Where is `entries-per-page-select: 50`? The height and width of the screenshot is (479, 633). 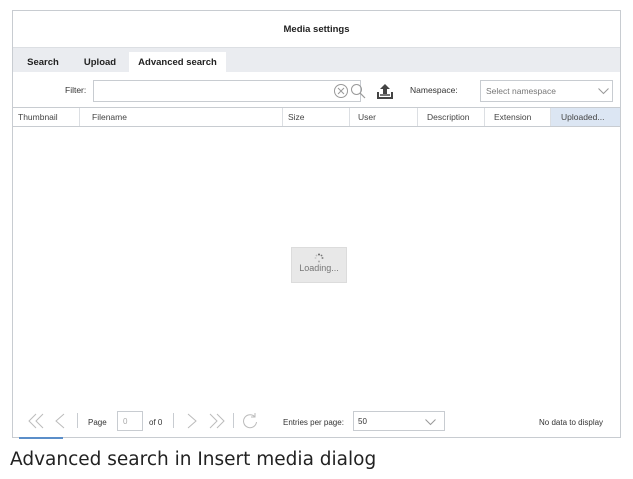 entries-per-page-select: 50 is located at coordinates (399, 421).